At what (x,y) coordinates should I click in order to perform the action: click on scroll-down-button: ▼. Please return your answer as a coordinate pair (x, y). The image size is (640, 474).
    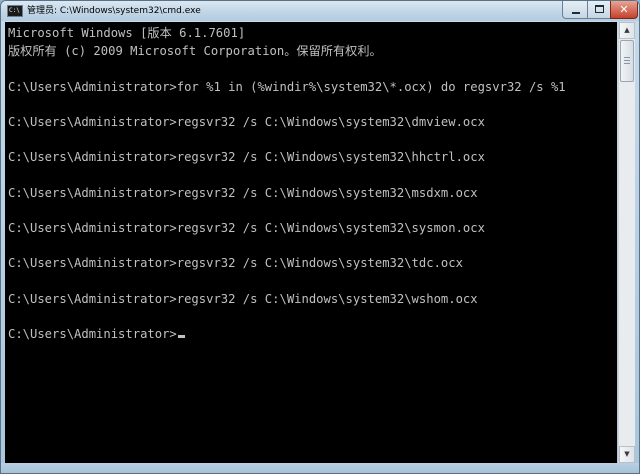
    Looking at the image, I should click on (627, 454).